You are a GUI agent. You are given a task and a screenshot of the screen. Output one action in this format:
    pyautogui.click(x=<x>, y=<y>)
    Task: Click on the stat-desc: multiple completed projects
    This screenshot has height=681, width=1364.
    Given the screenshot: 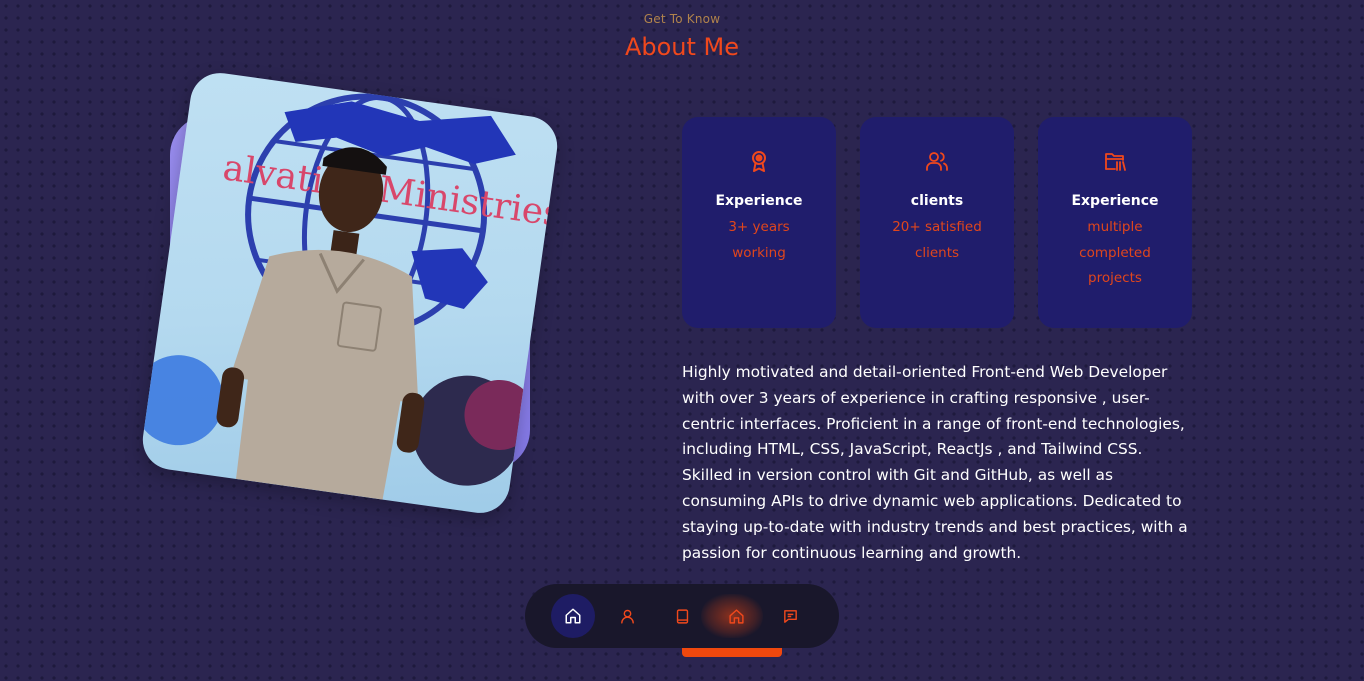 What is the action you would take?
    pyautogui.click(x=1115, y=252)
    